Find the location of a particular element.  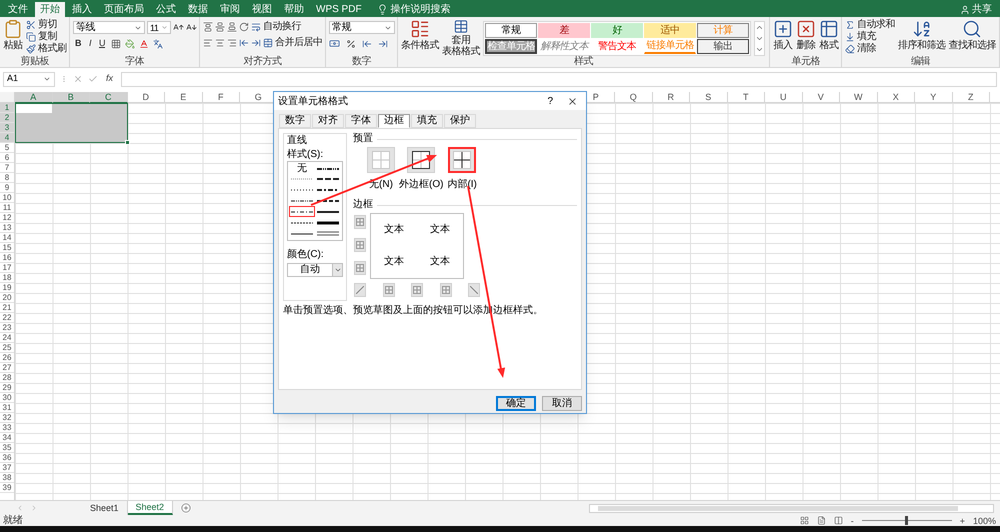

column-header: Z is located at coordinates (971, 97).